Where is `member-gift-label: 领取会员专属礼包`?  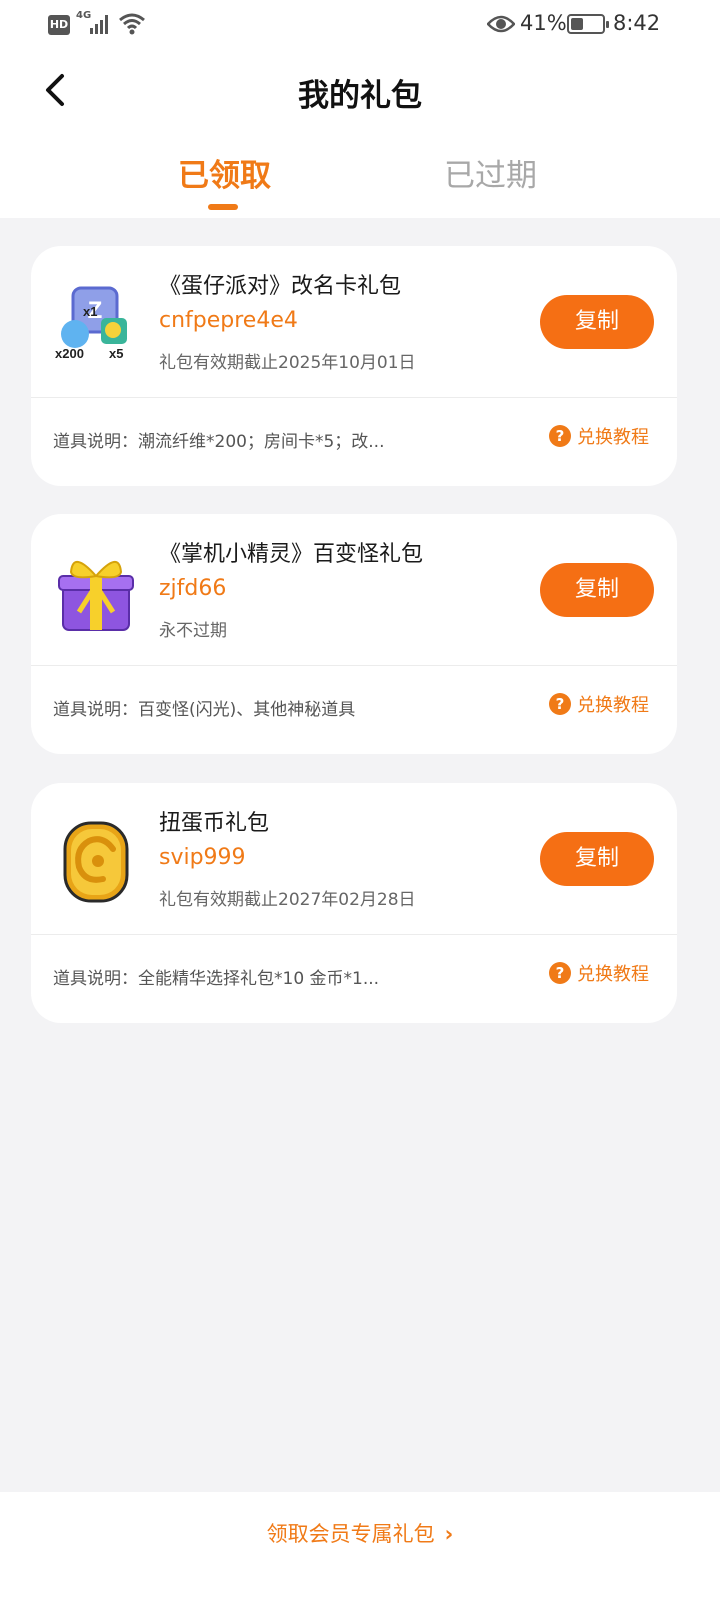
member-gift-label: 领取会员专属礼包 is located at coordinates (350, 1534).